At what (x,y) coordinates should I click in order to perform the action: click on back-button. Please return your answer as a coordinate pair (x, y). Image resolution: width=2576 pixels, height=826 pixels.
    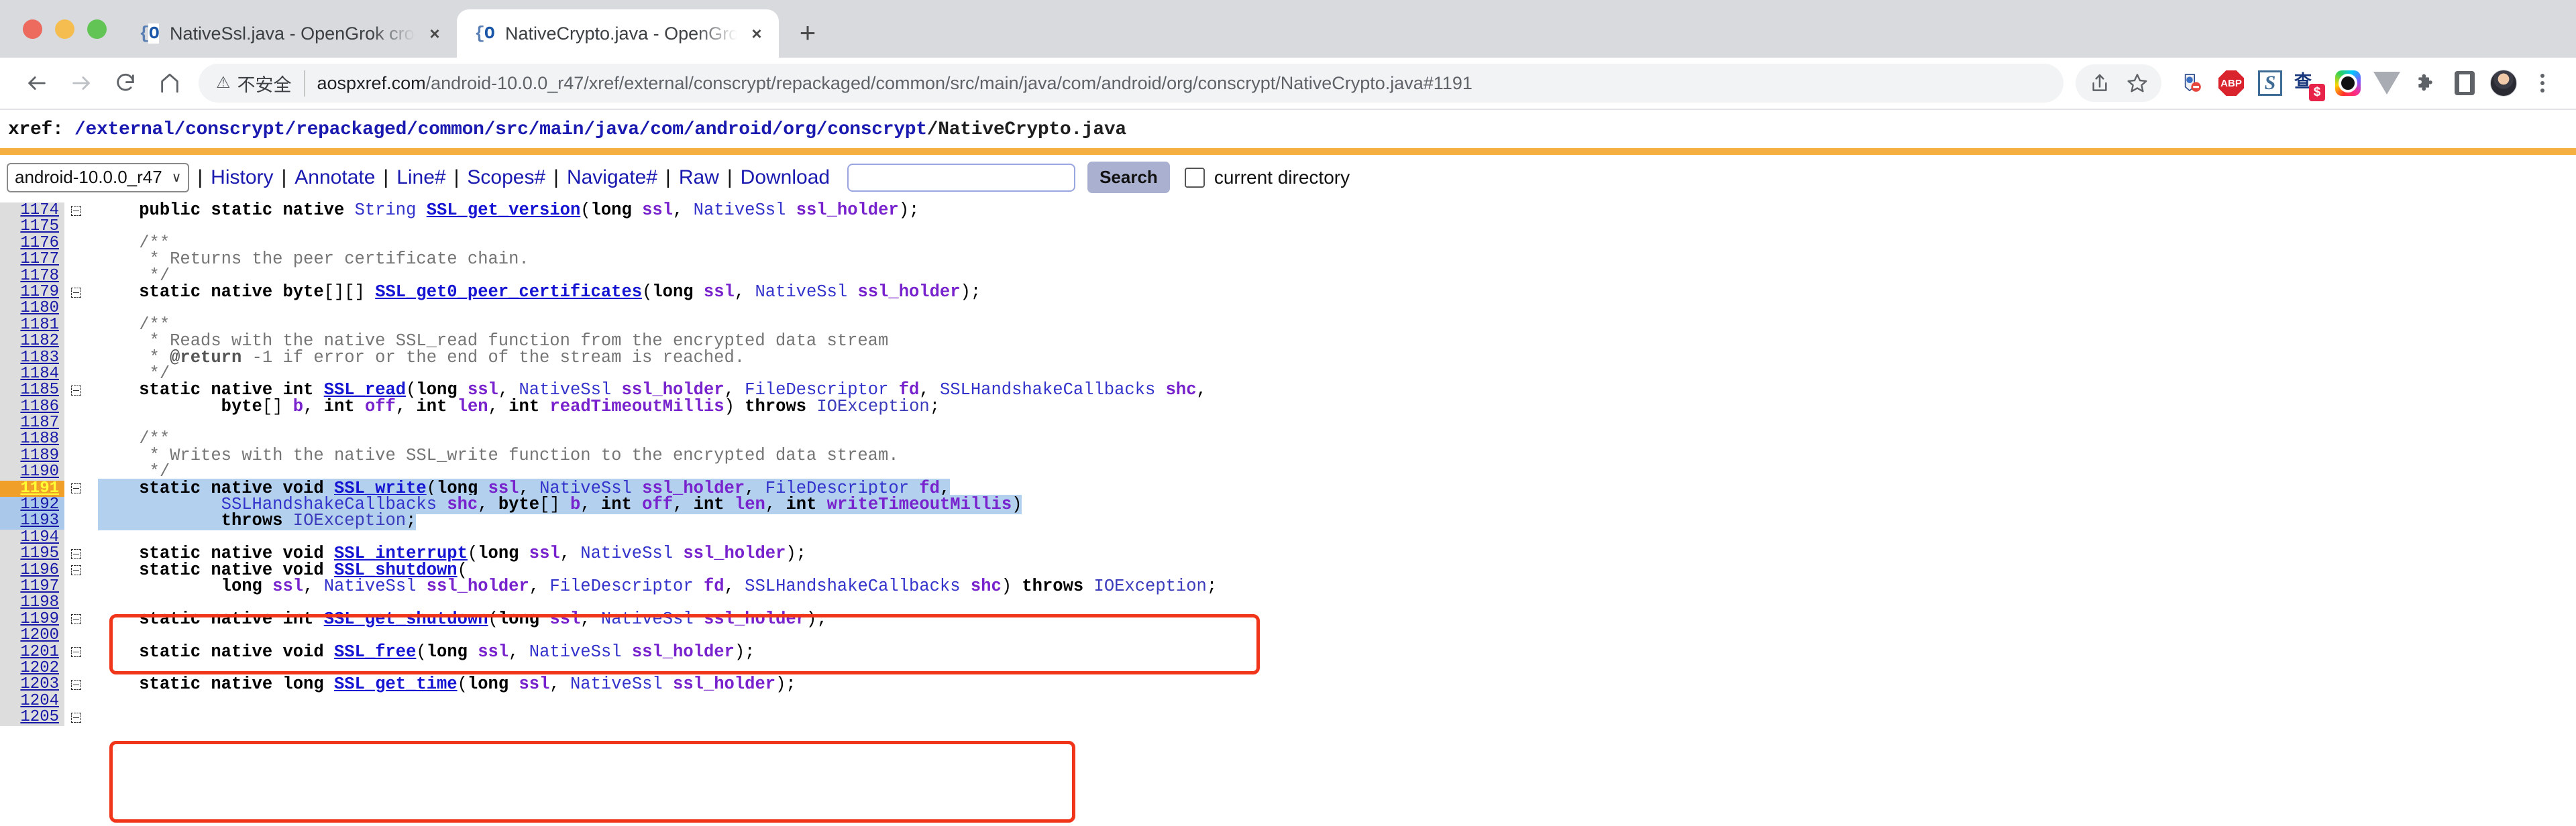
    Looking at the image, I should click on (37, 83).